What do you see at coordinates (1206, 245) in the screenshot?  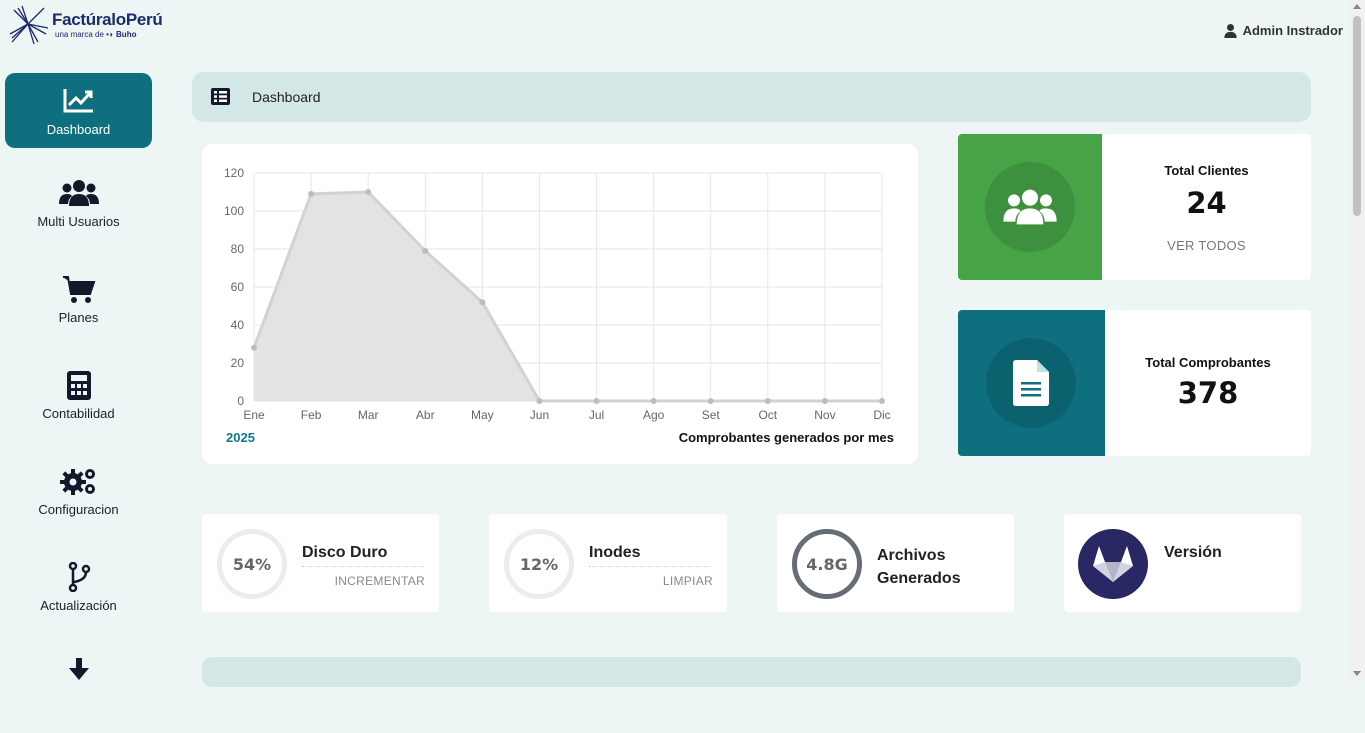 I see `ver-todos-link: VER TODOS` at bounding box center [1206, 245].